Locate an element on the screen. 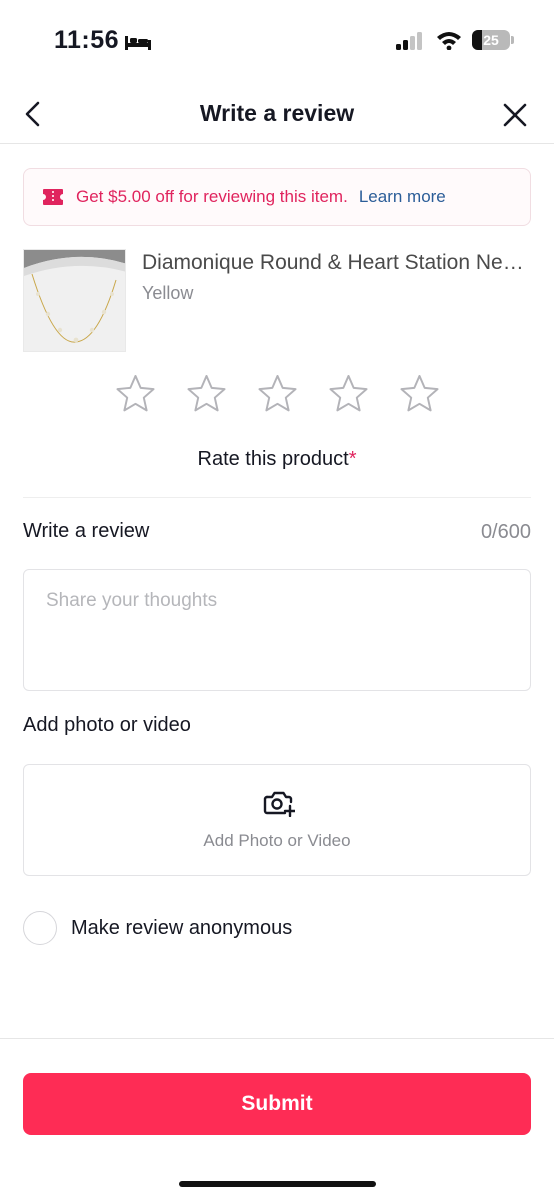 Image resolution: width=554 pixels, height=1200 pixels. status-time: 11:56 is located at coordinates (103, 40).